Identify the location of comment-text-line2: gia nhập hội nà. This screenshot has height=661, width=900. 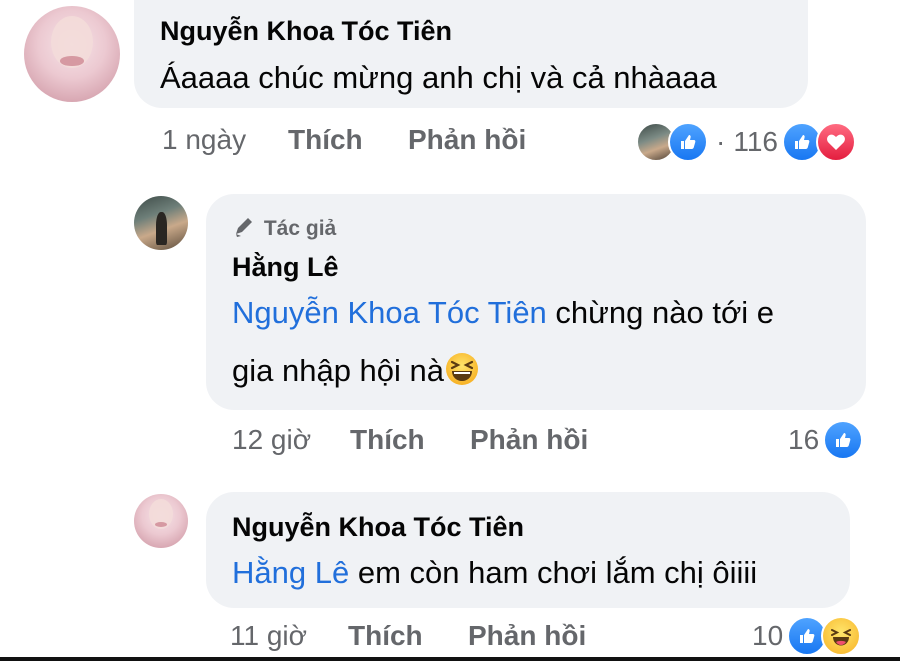
(338, 370).